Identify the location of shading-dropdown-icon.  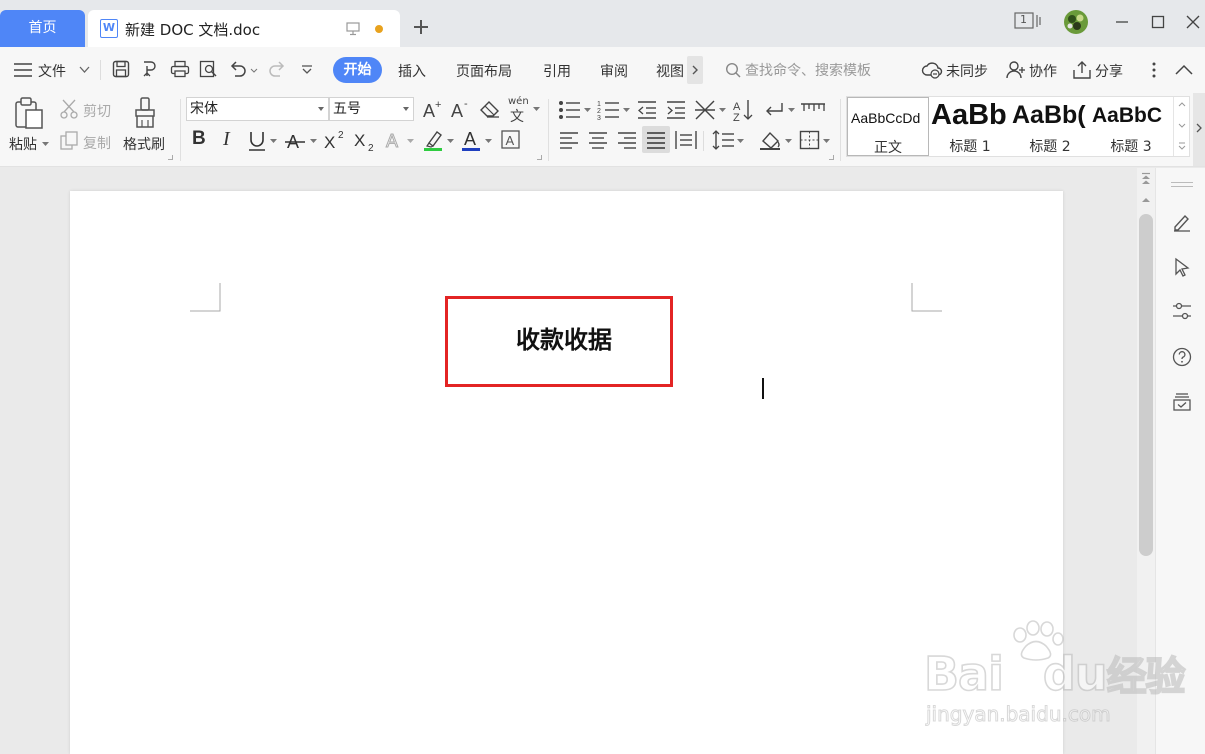
(788, 141).